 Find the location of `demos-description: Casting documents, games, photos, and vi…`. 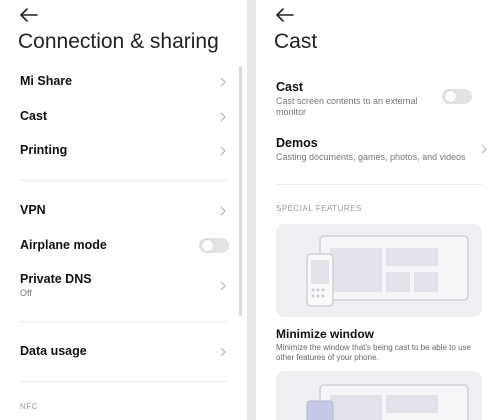

demos-description: Casting documents, games, photos, and vi… is located at coordinates (371, 157).